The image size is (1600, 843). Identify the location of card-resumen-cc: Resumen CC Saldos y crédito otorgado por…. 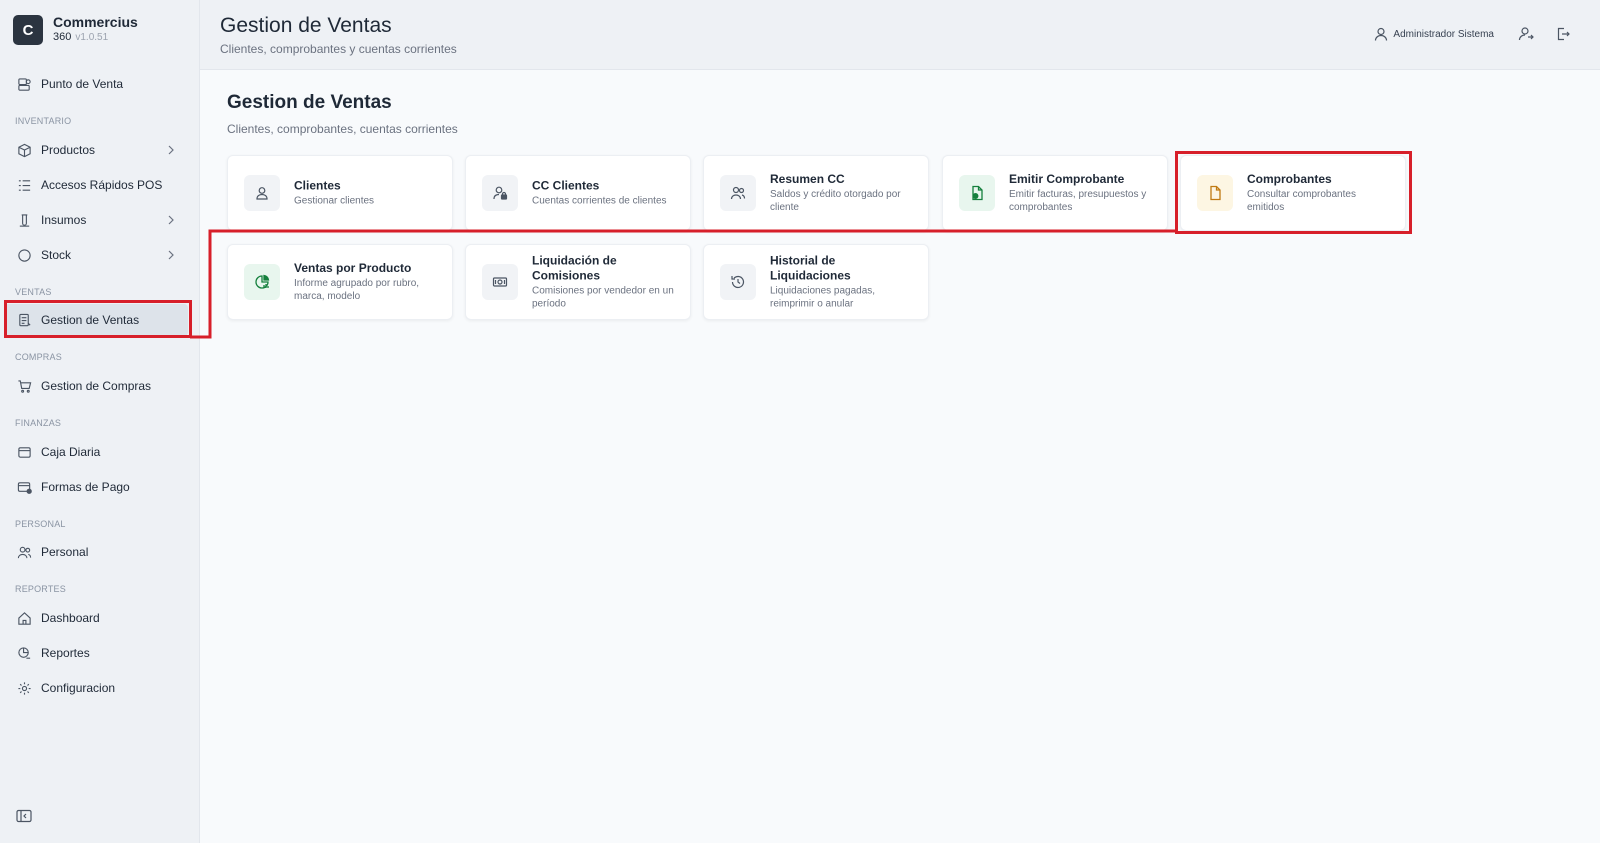
(816, 193).